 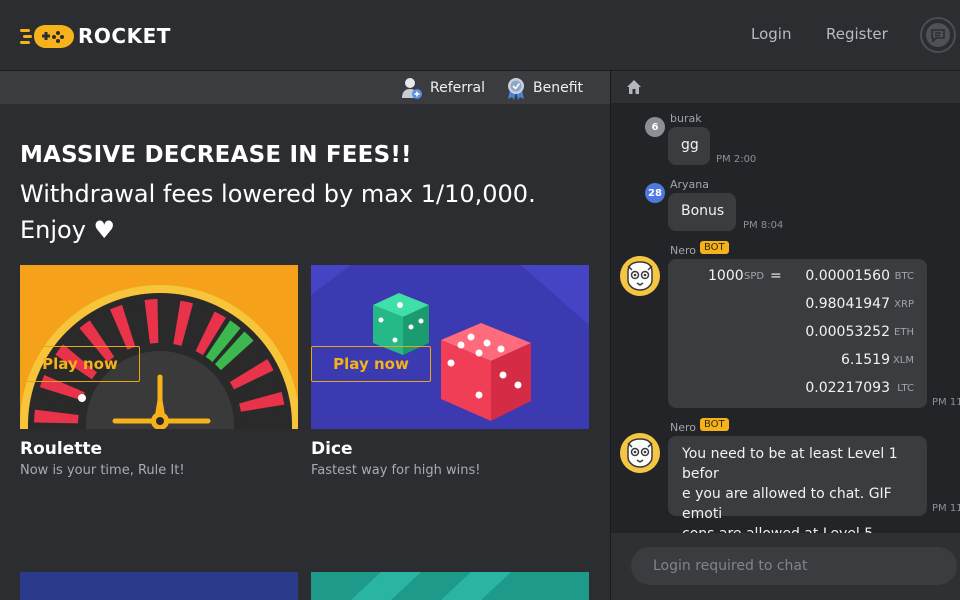 I want to click on chat-input-bar, so click(x=785, y=566).